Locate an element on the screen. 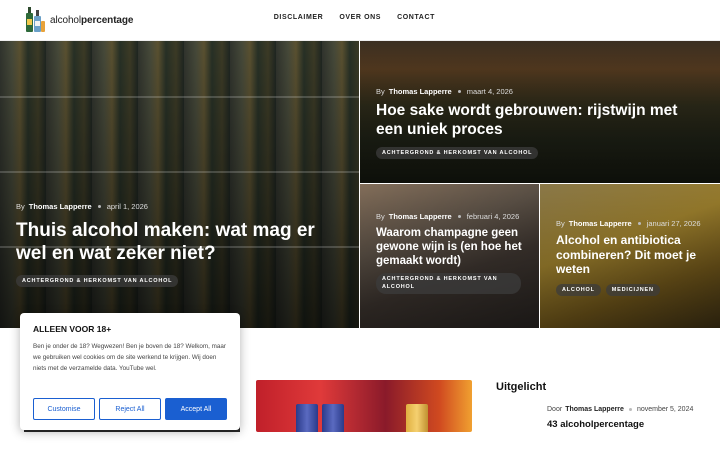  nav-contact: CONTACT is located at coordinates (416, 17).